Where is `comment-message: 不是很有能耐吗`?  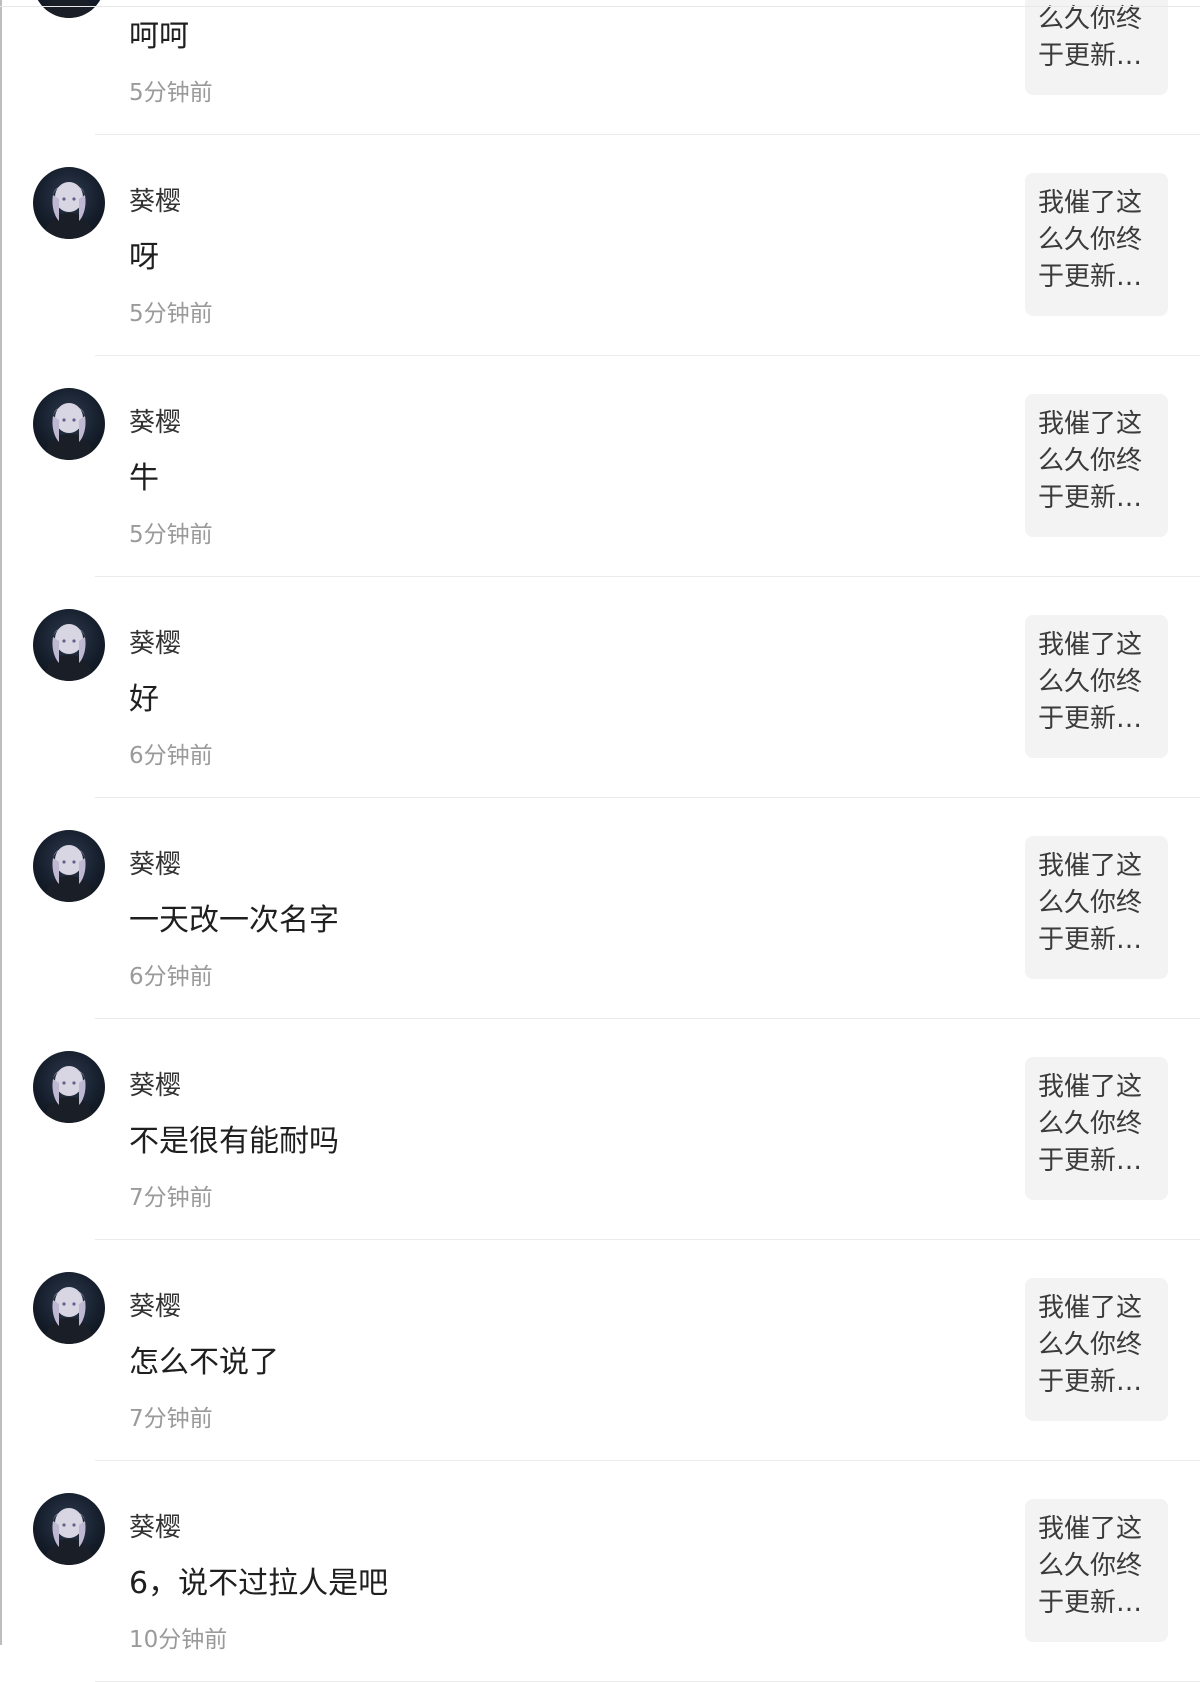
comment-message: 不是很有能耐吗 is located at coordinates (234, 1141).